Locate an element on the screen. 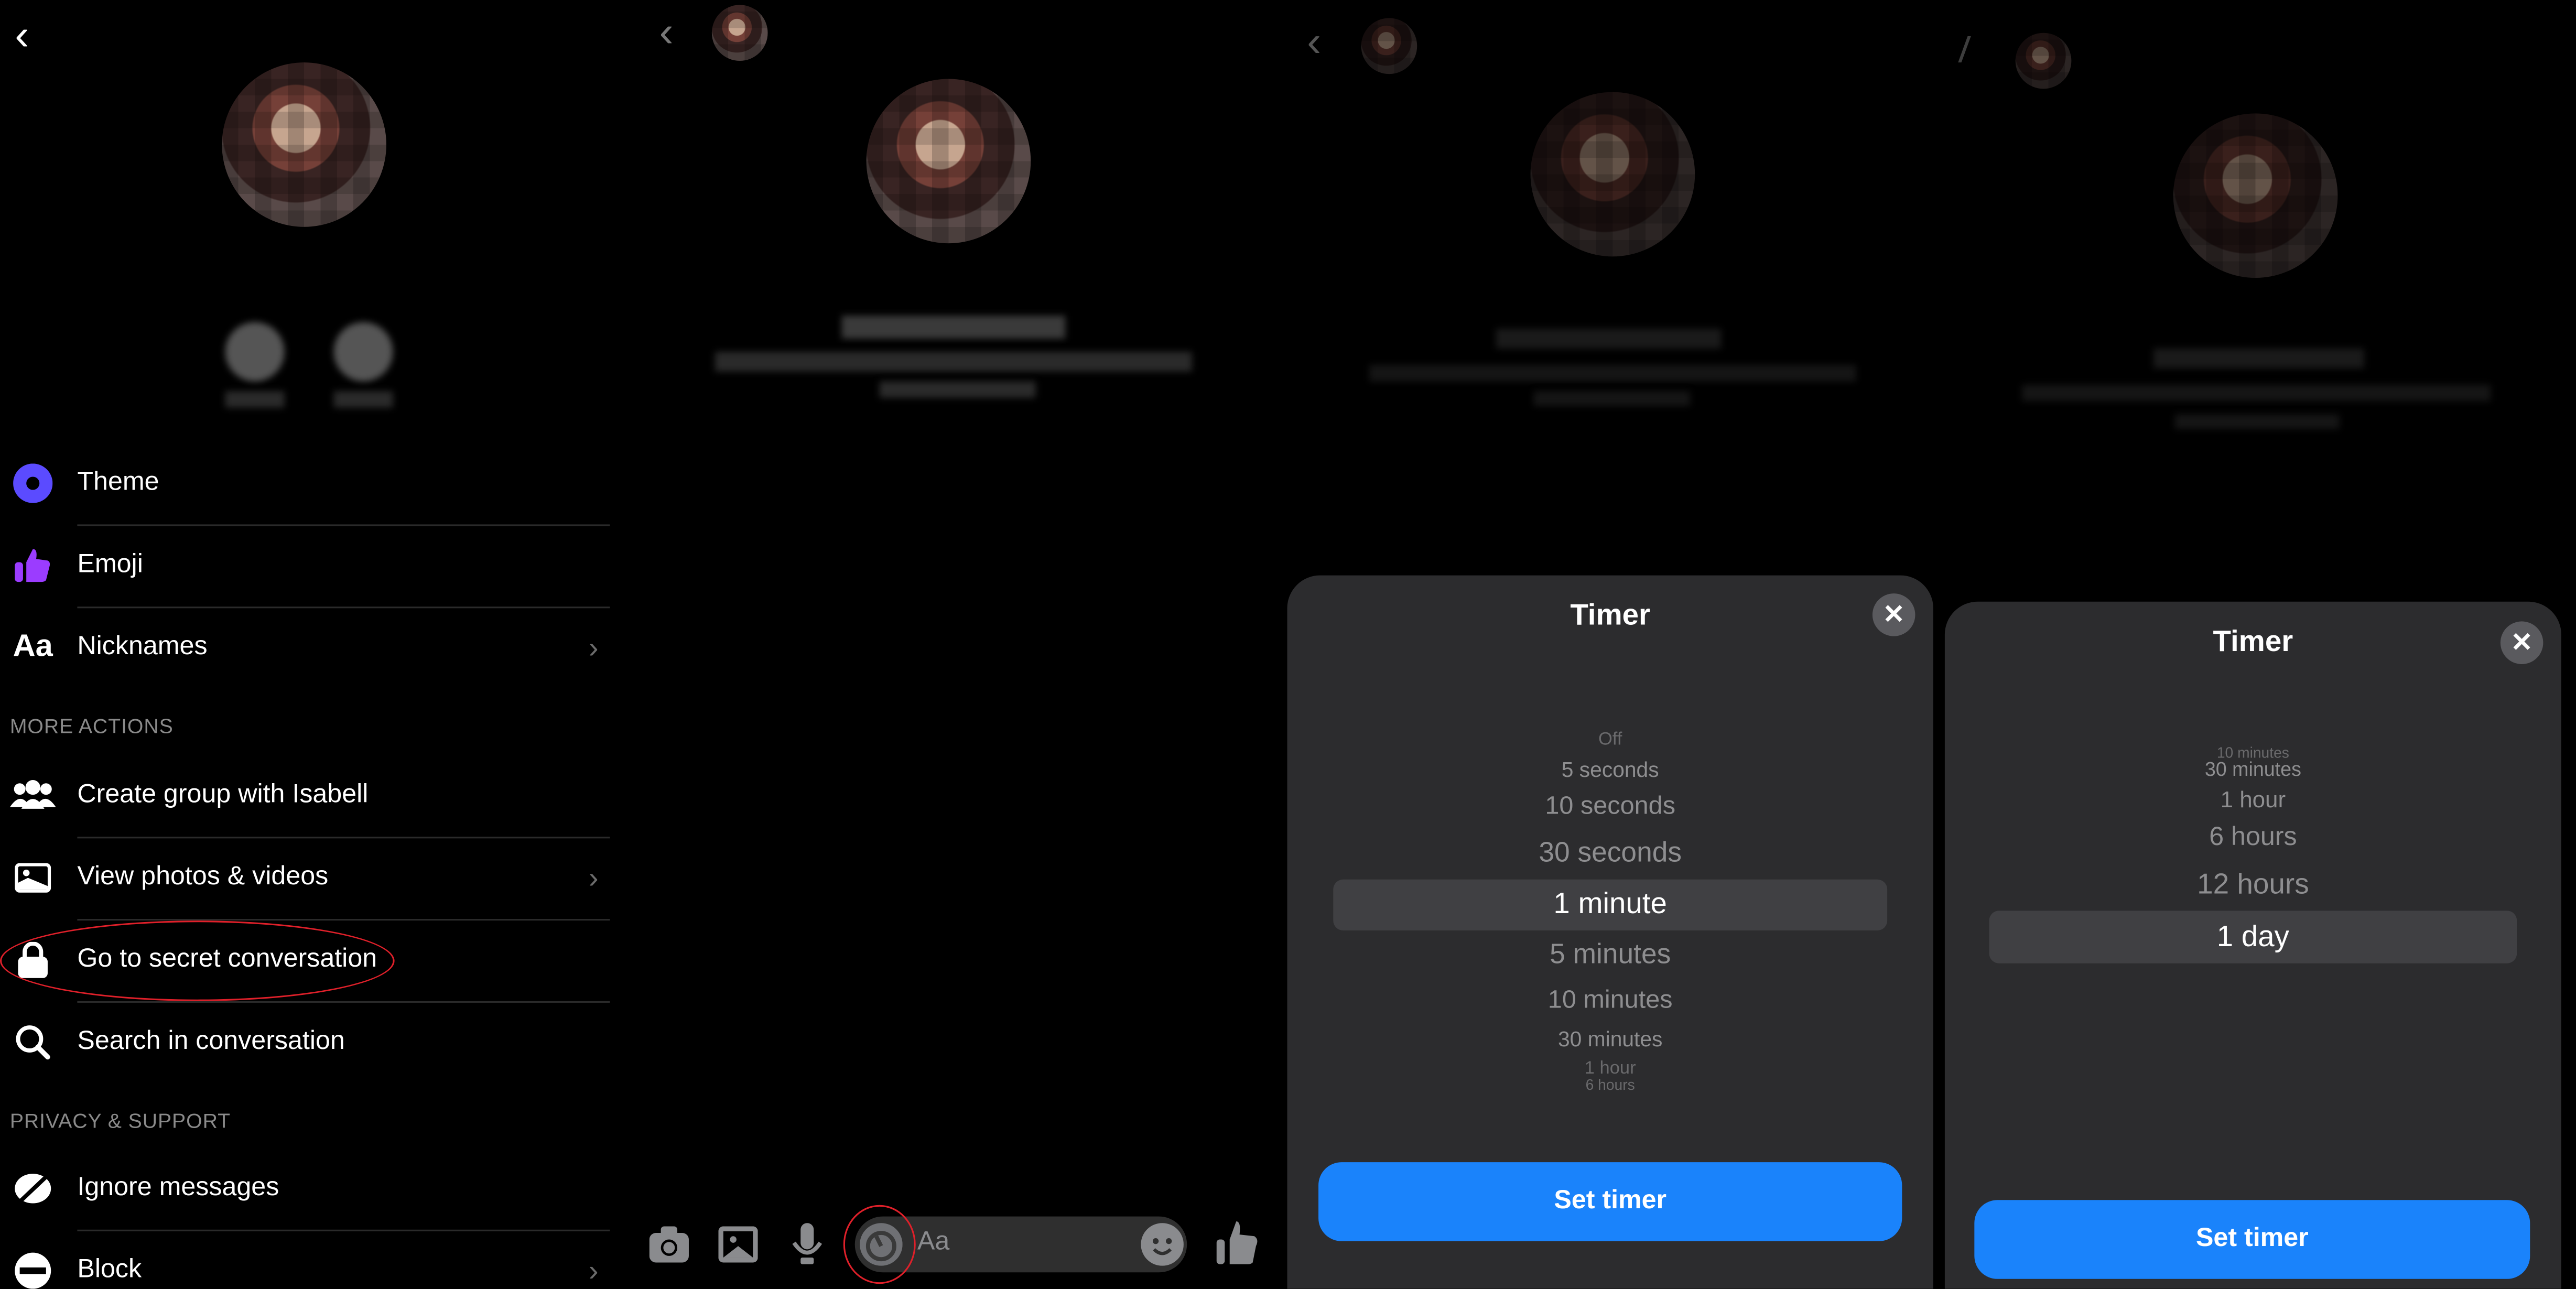 This screenshot has height=1289, width=2576. timer-option-selected: 1 minute is located at coordinates (1610, 904).